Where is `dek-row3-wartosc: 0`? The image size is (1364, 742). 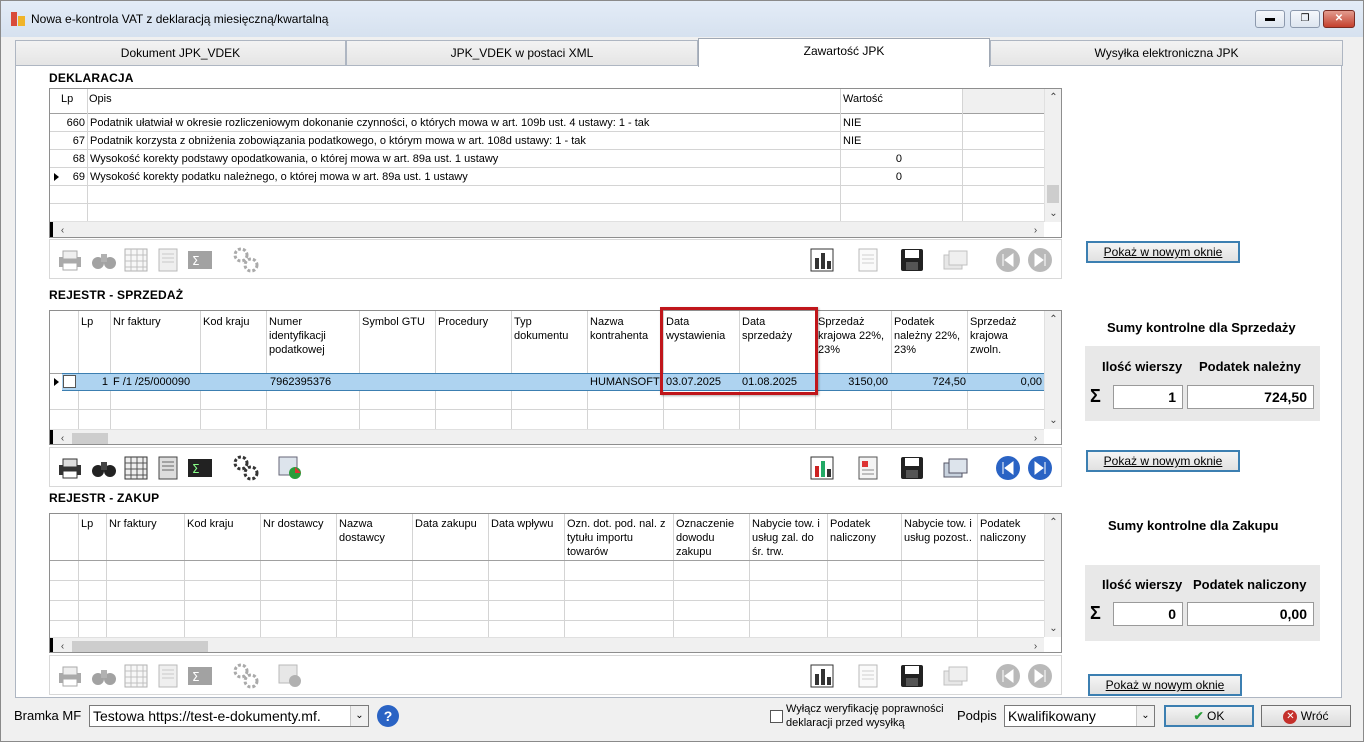 dek-row3-wartosc: 0 is located at coordinates (876, 159).